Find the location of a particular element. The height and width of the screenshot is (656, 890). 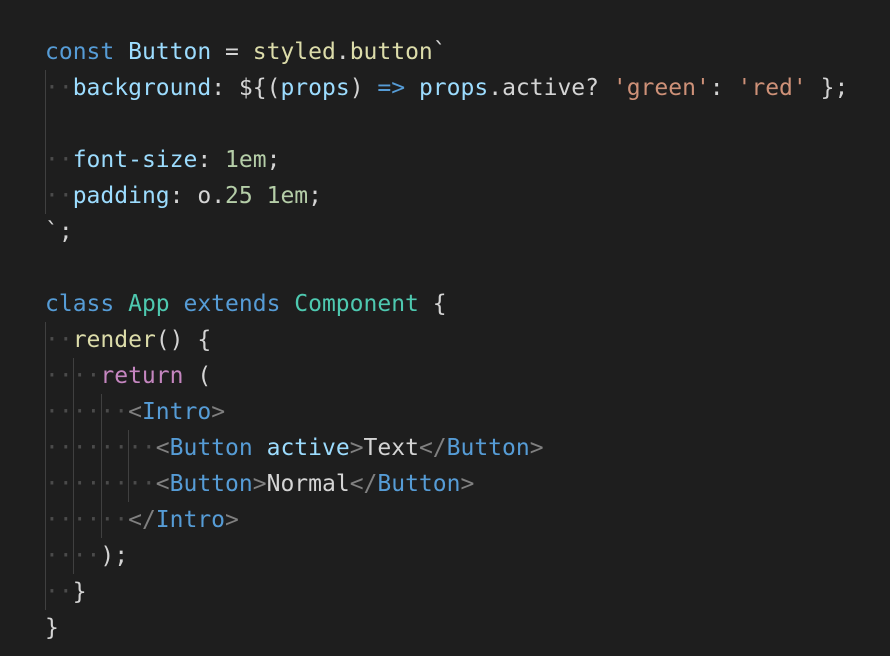

code-line: ··render() { is located at coordinates (467, 340).